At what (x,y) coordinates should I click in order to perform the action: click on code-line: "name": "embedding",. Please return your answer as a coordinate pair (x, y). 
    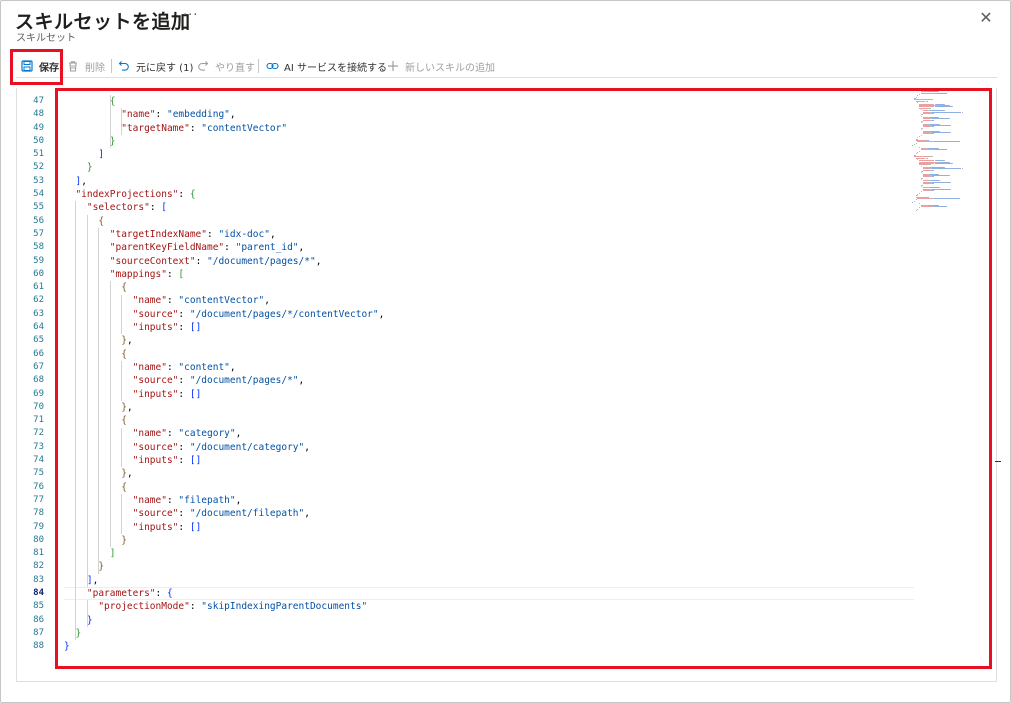
    Looking at the image, I should click on (489, 114).